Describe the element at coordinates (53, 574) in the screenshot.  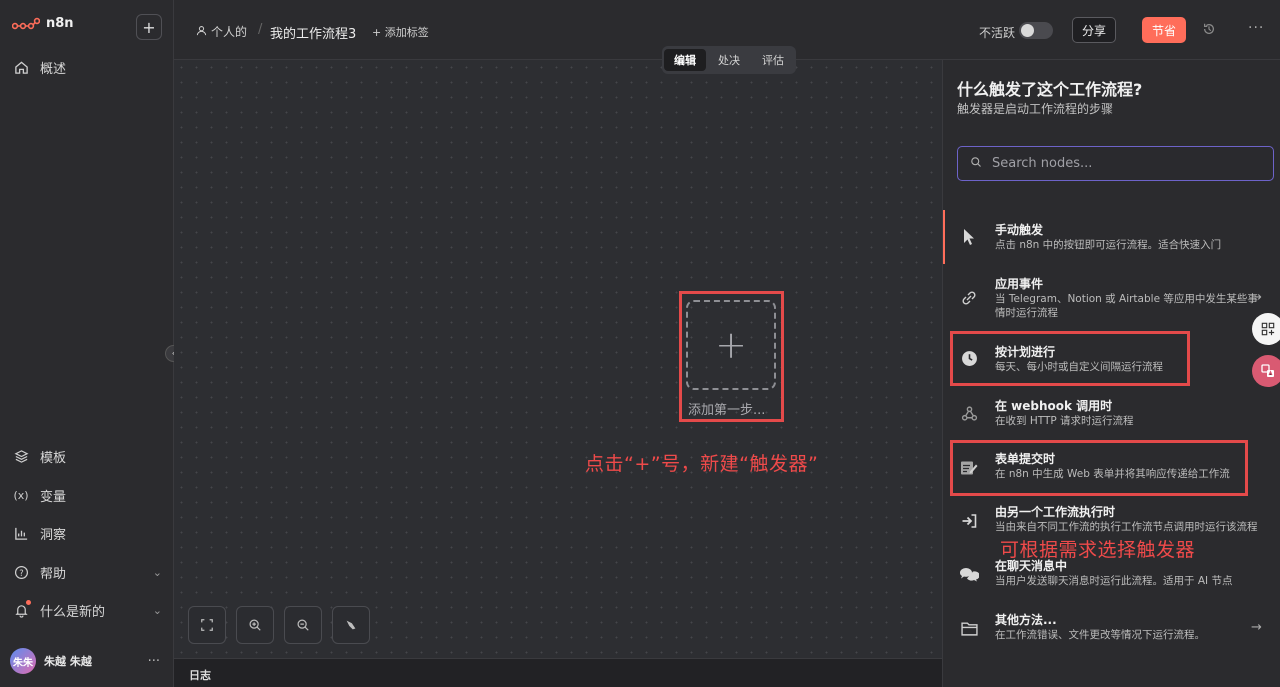
I see `sidebar-item-label: 帮助` at that location.